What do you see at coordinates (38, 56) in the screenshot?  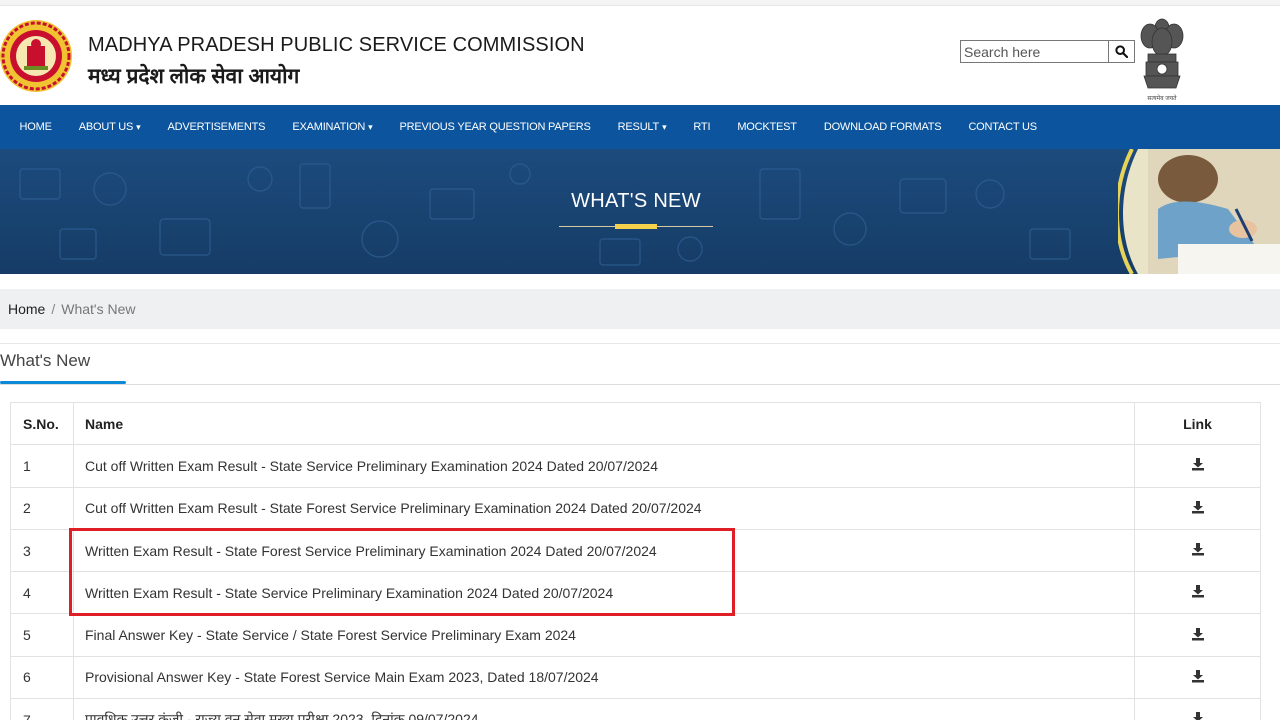 I see `mppsc-seal-icon` at bounding box center [38, 56].